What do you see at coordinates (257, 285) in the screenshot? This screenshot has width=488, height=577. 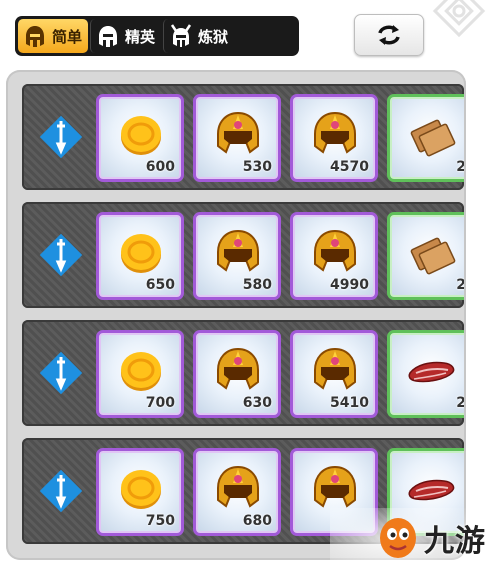 I see `item-quantity: 580` at bounding box center [257, 285].